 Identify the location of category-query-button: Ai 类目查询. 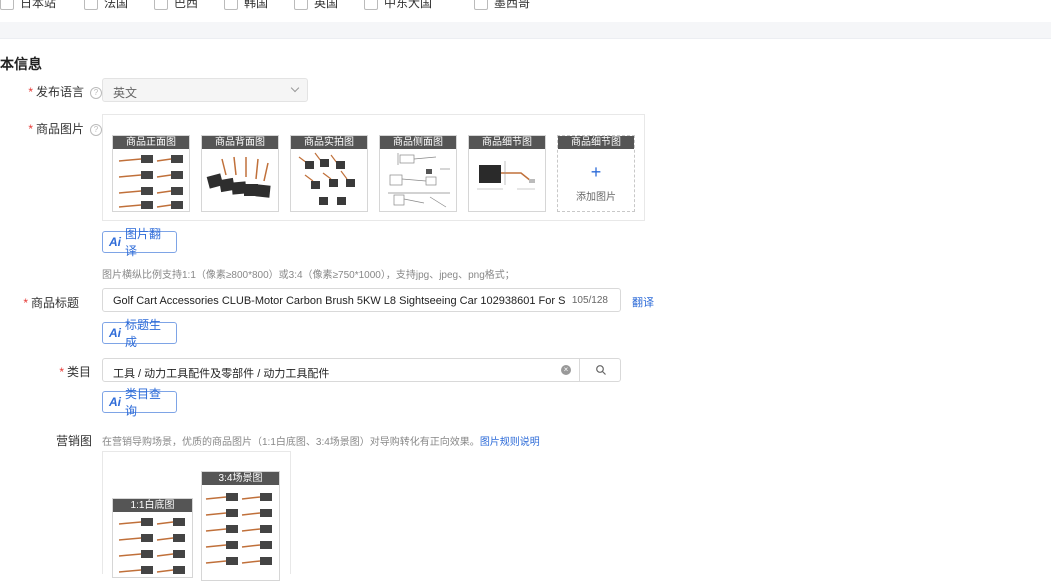
(139, 402).